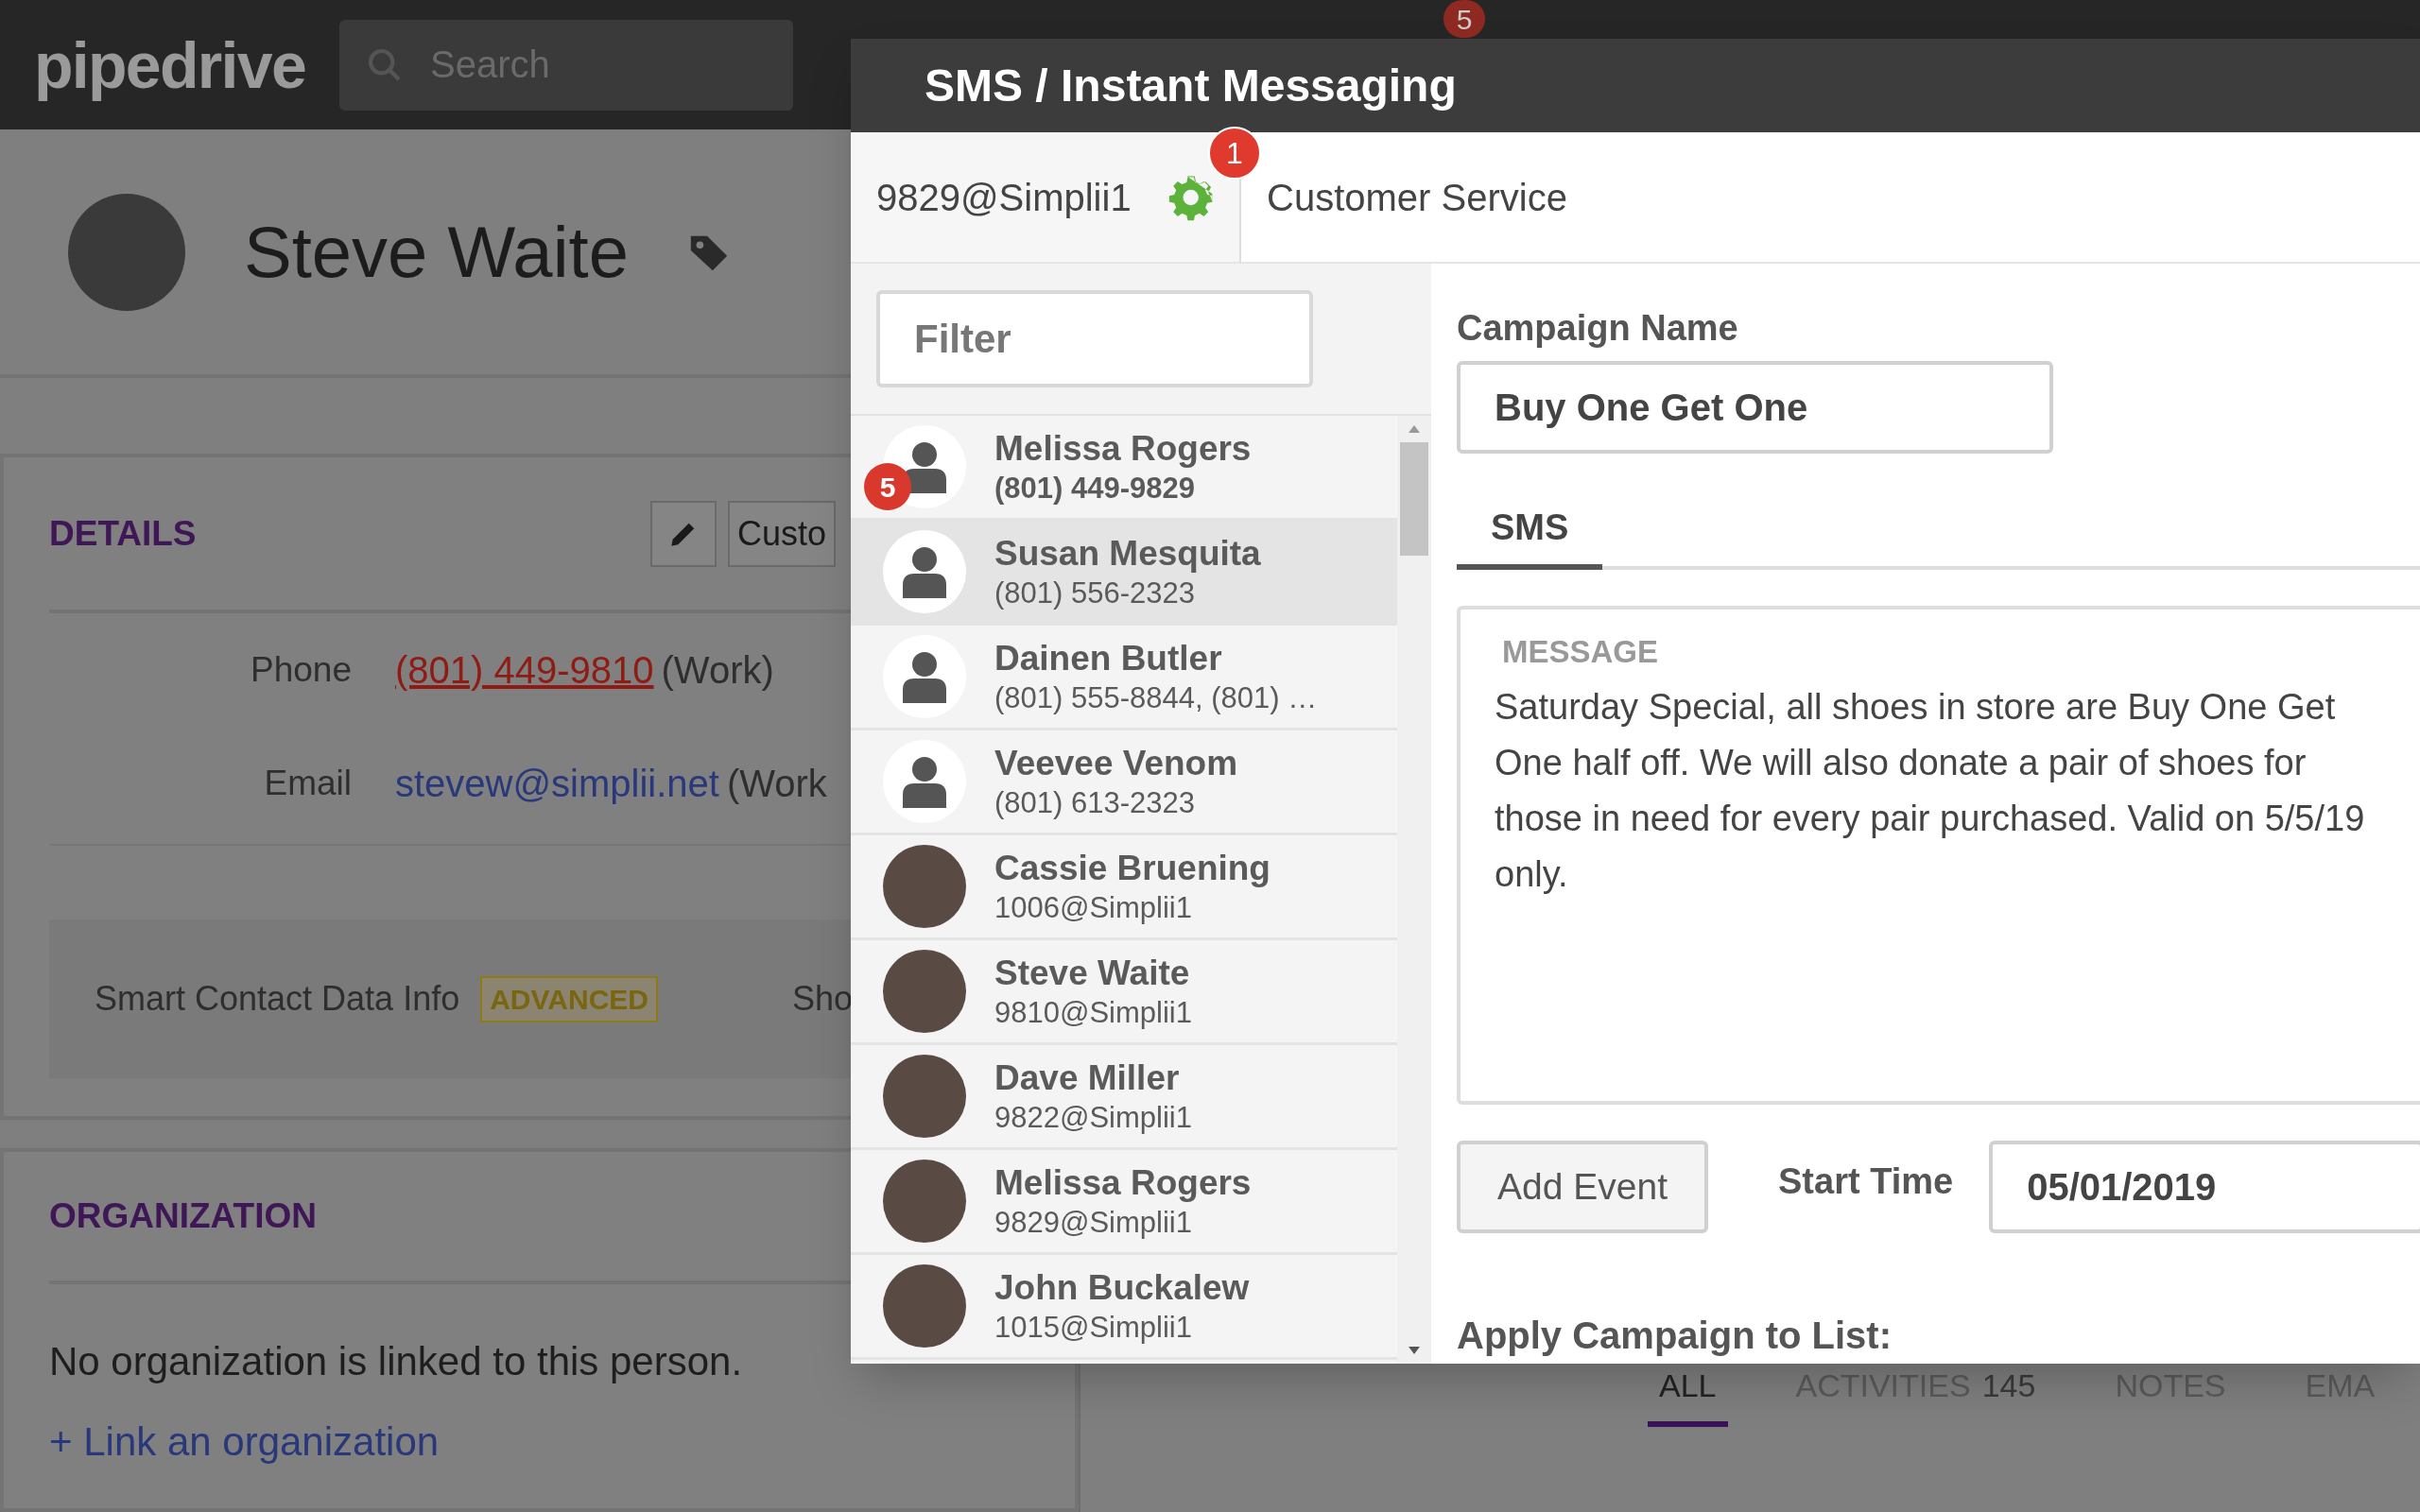  What do you see at coordinates (888, 486) in the screenshot?
I see `unread-badge: 5` at bounding box center [888, 486].